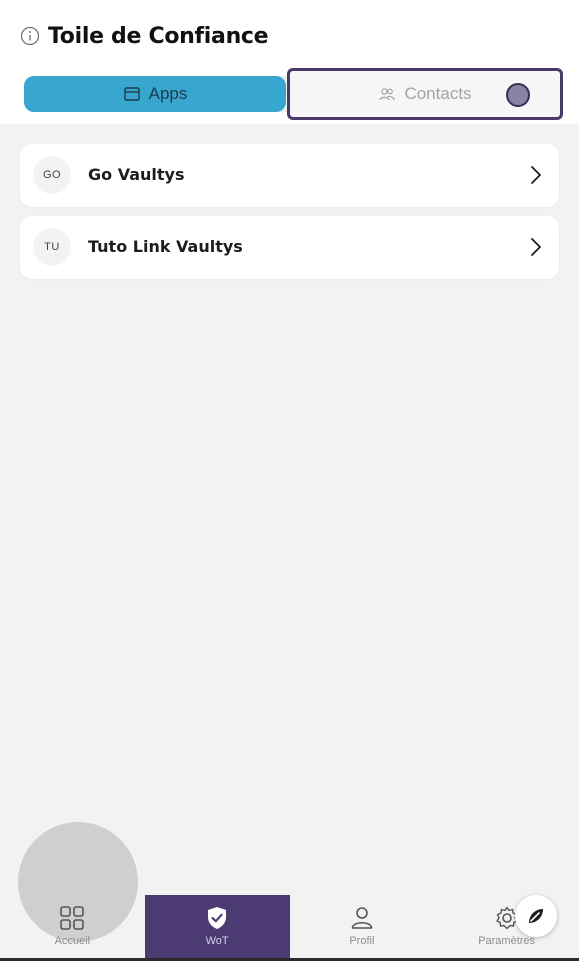 Image resolution: width=579 pixels, height=961 pixels. Describe the element at coordinates (72, 941) in the screenshot. I see `nav-label: Accueil` at that location.